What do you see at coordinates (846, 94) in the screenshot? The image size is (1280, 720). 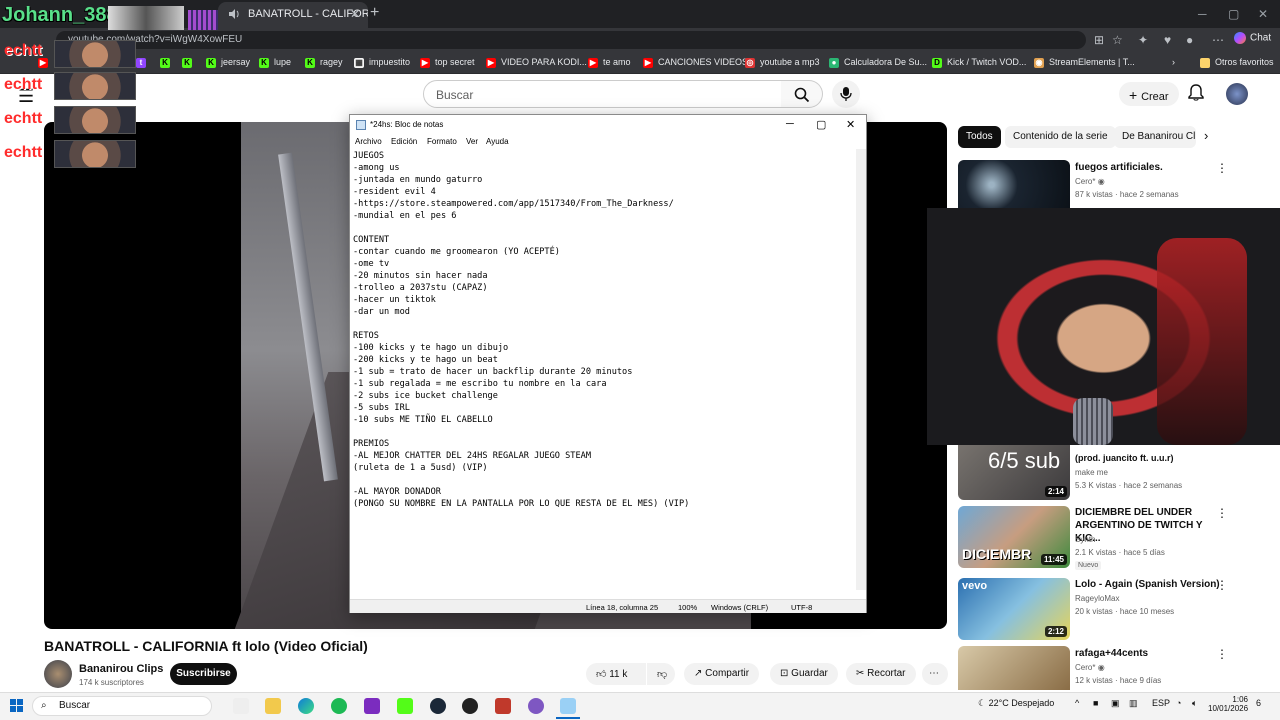 I see `voice-search-button` at bounding box center [846, 94].